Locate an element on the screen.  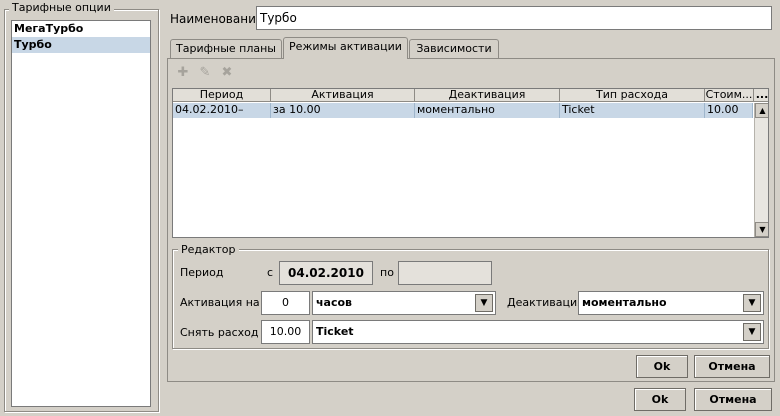
tab-activation-modes: Режимы активации is located at coordinates (345, 48).